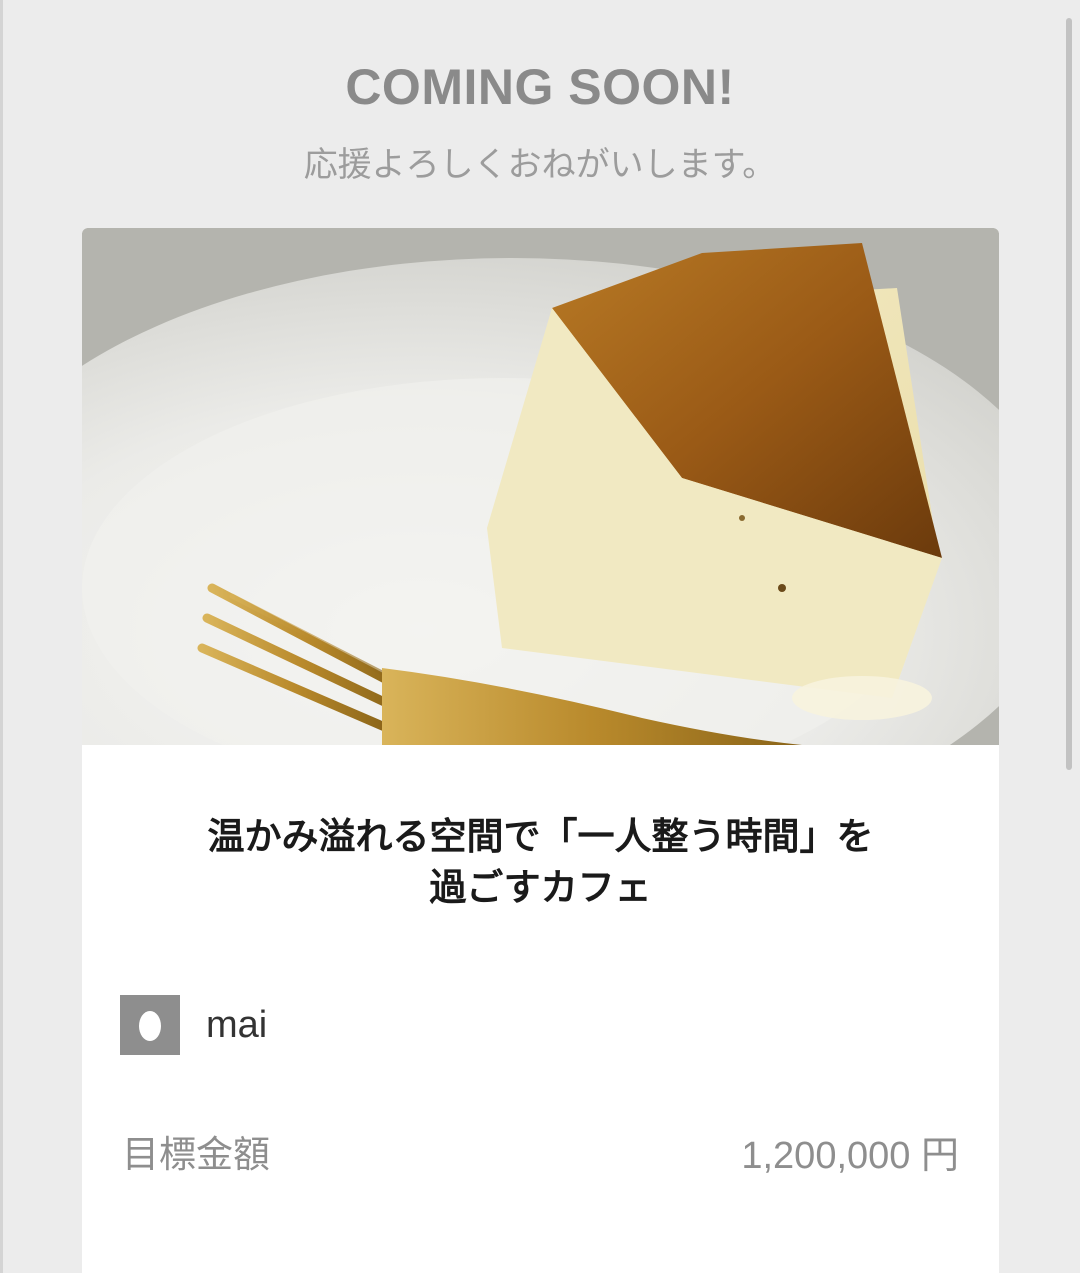 Image resolution: width=1080 pixels, height=1273 pixels. I want to click on goal-value: 1,200,000 円, so click(850, 1151).